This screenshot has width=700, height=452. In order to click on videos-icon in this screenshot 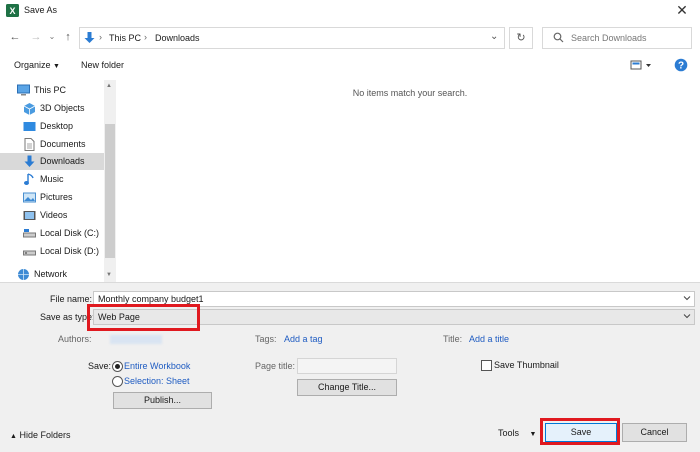, I will do `click(29, 215)`.